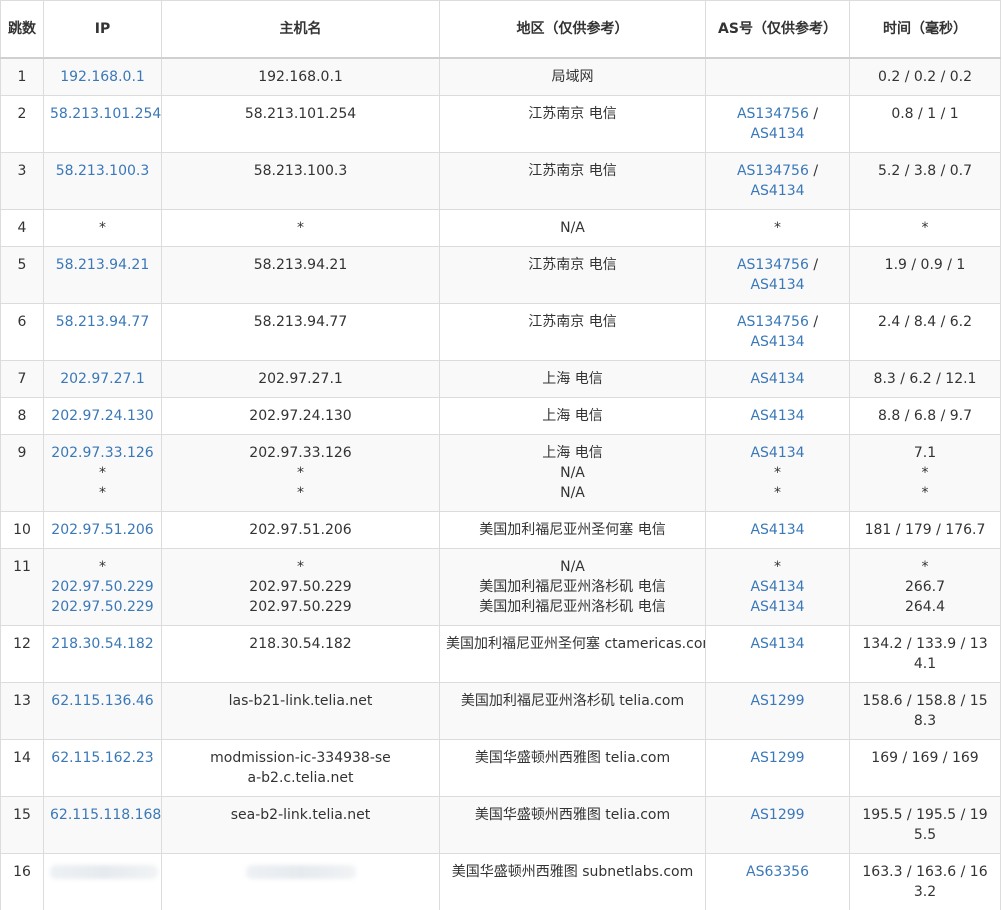 The image size is (1002, 910). I want to click on hop-number: 13, so click(22, 701).